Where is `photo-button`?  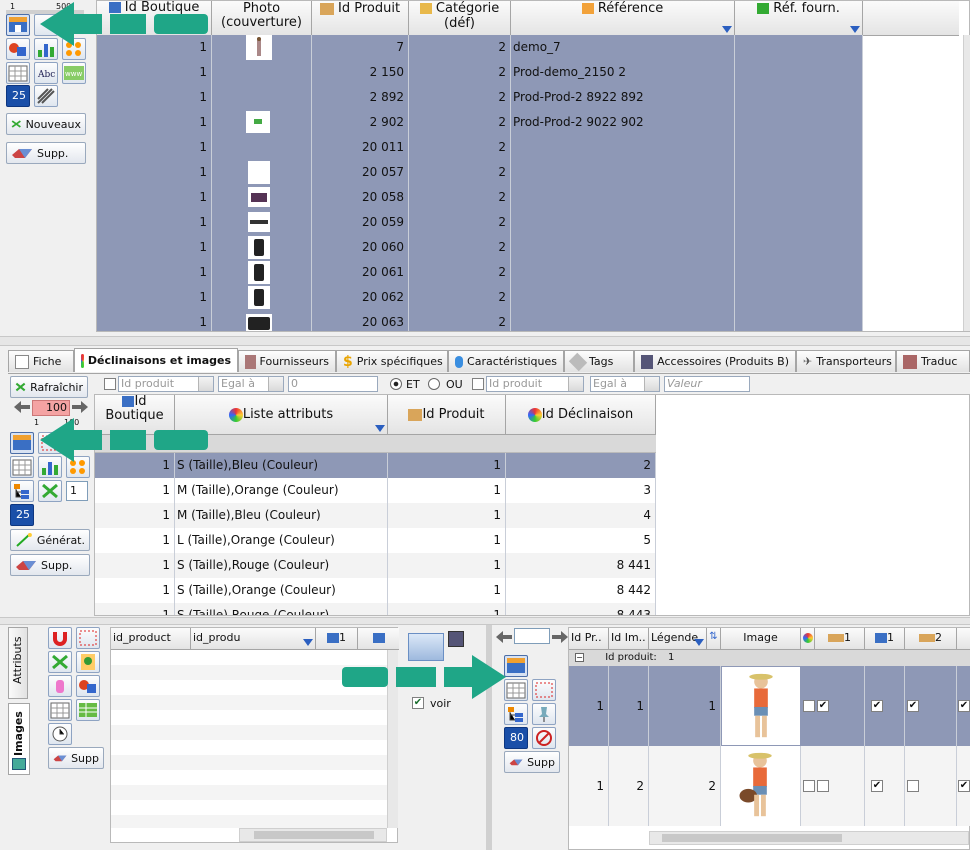
photo-button is located at coordinates (88, 662).